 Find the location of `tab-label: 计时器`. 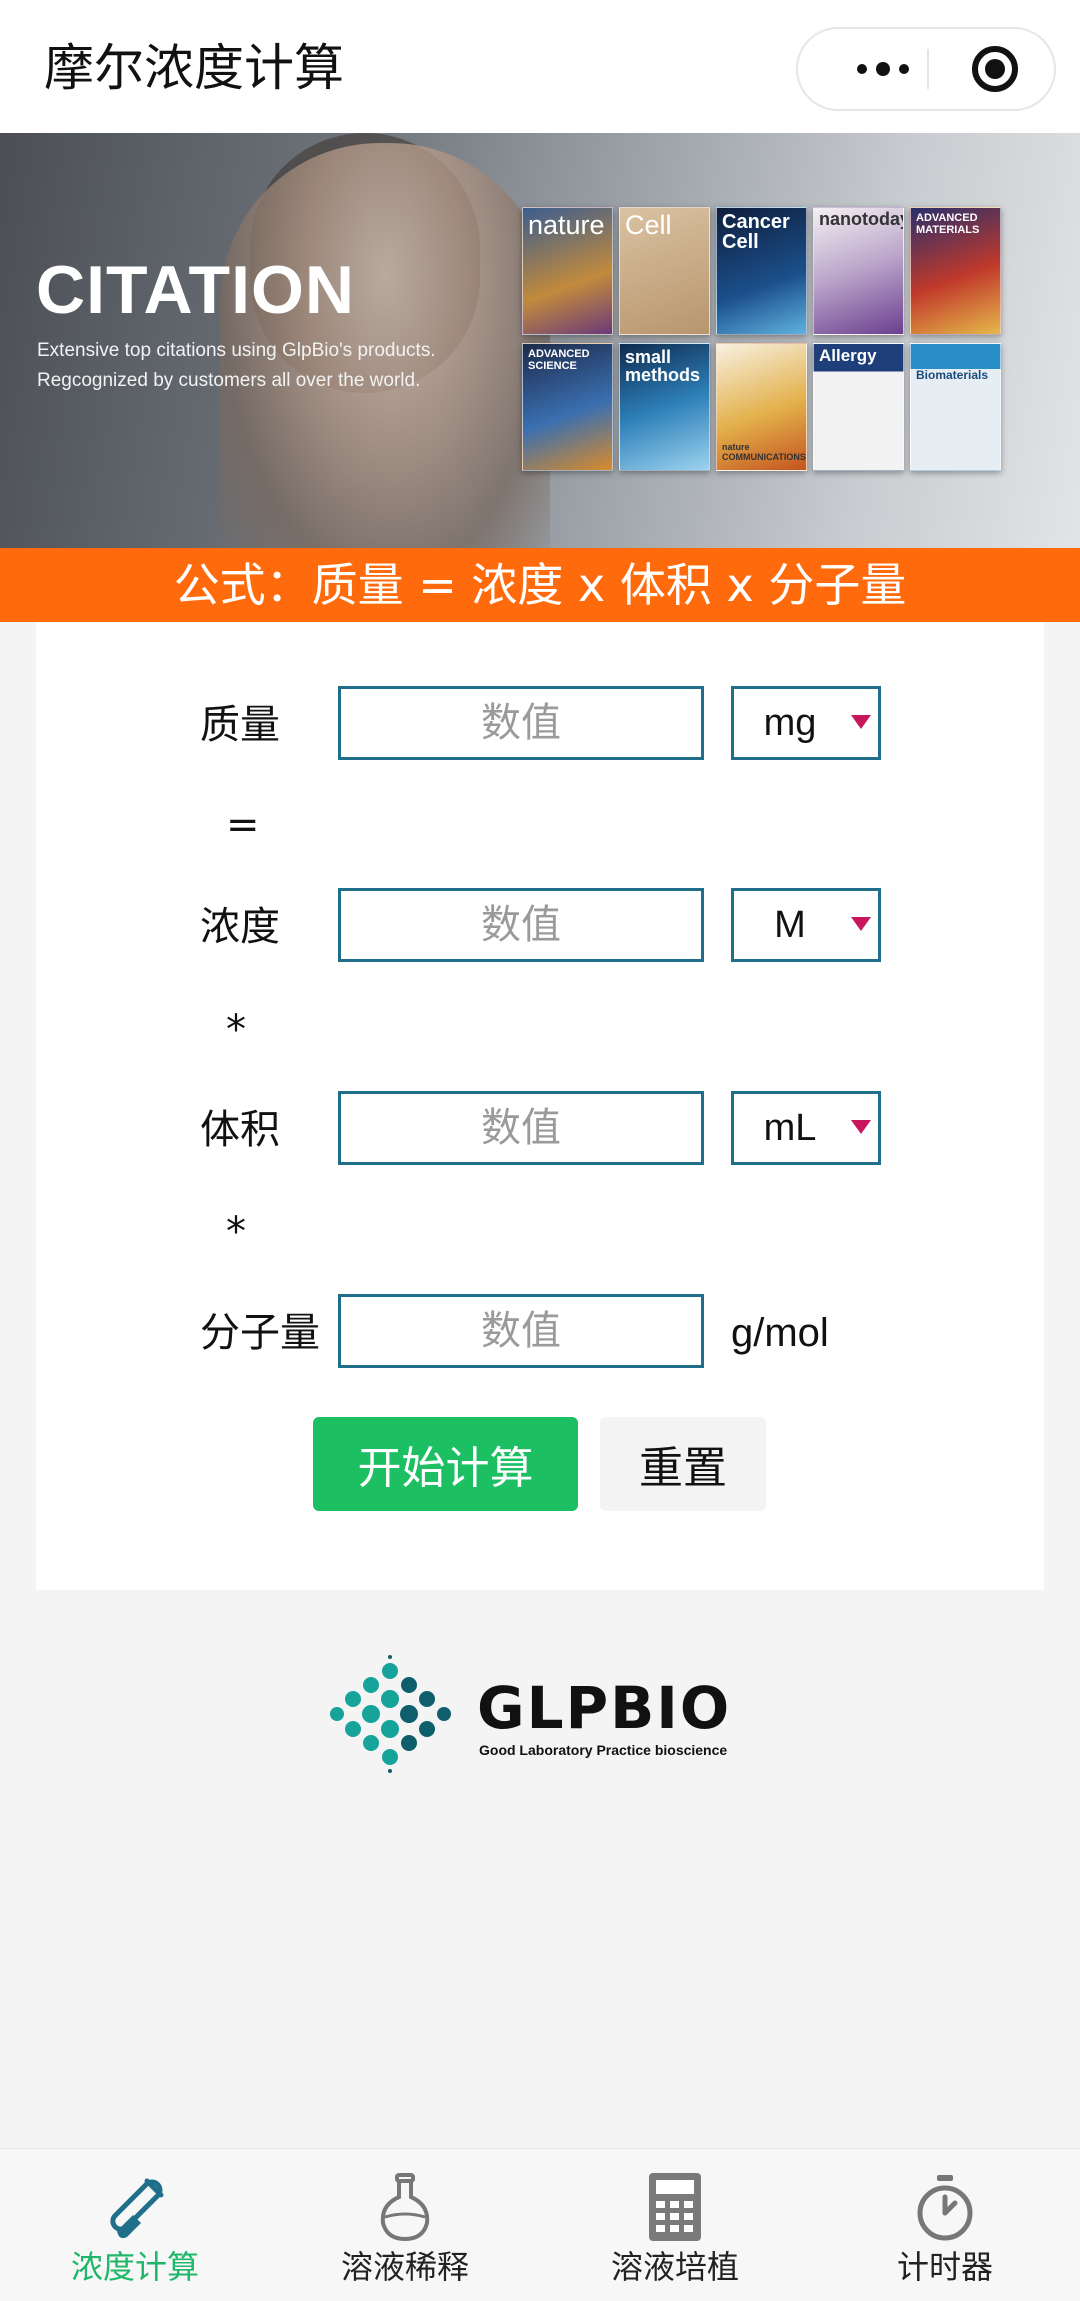

tab-label: 计时器 is located at coordinates (944, 2267).